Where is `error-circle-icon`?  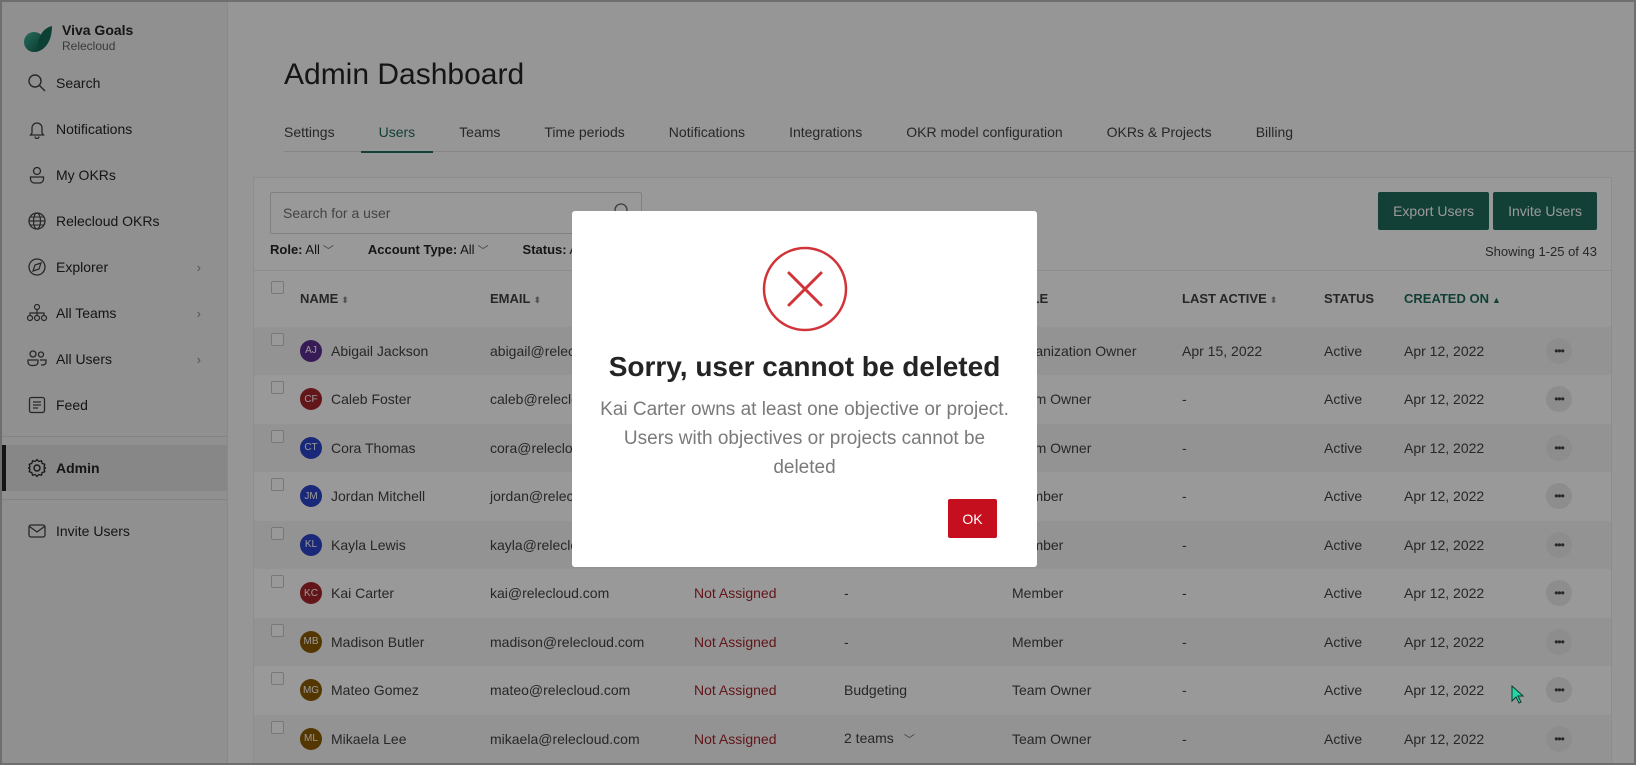
error-circle-icon is located at coordinates (805, 289).